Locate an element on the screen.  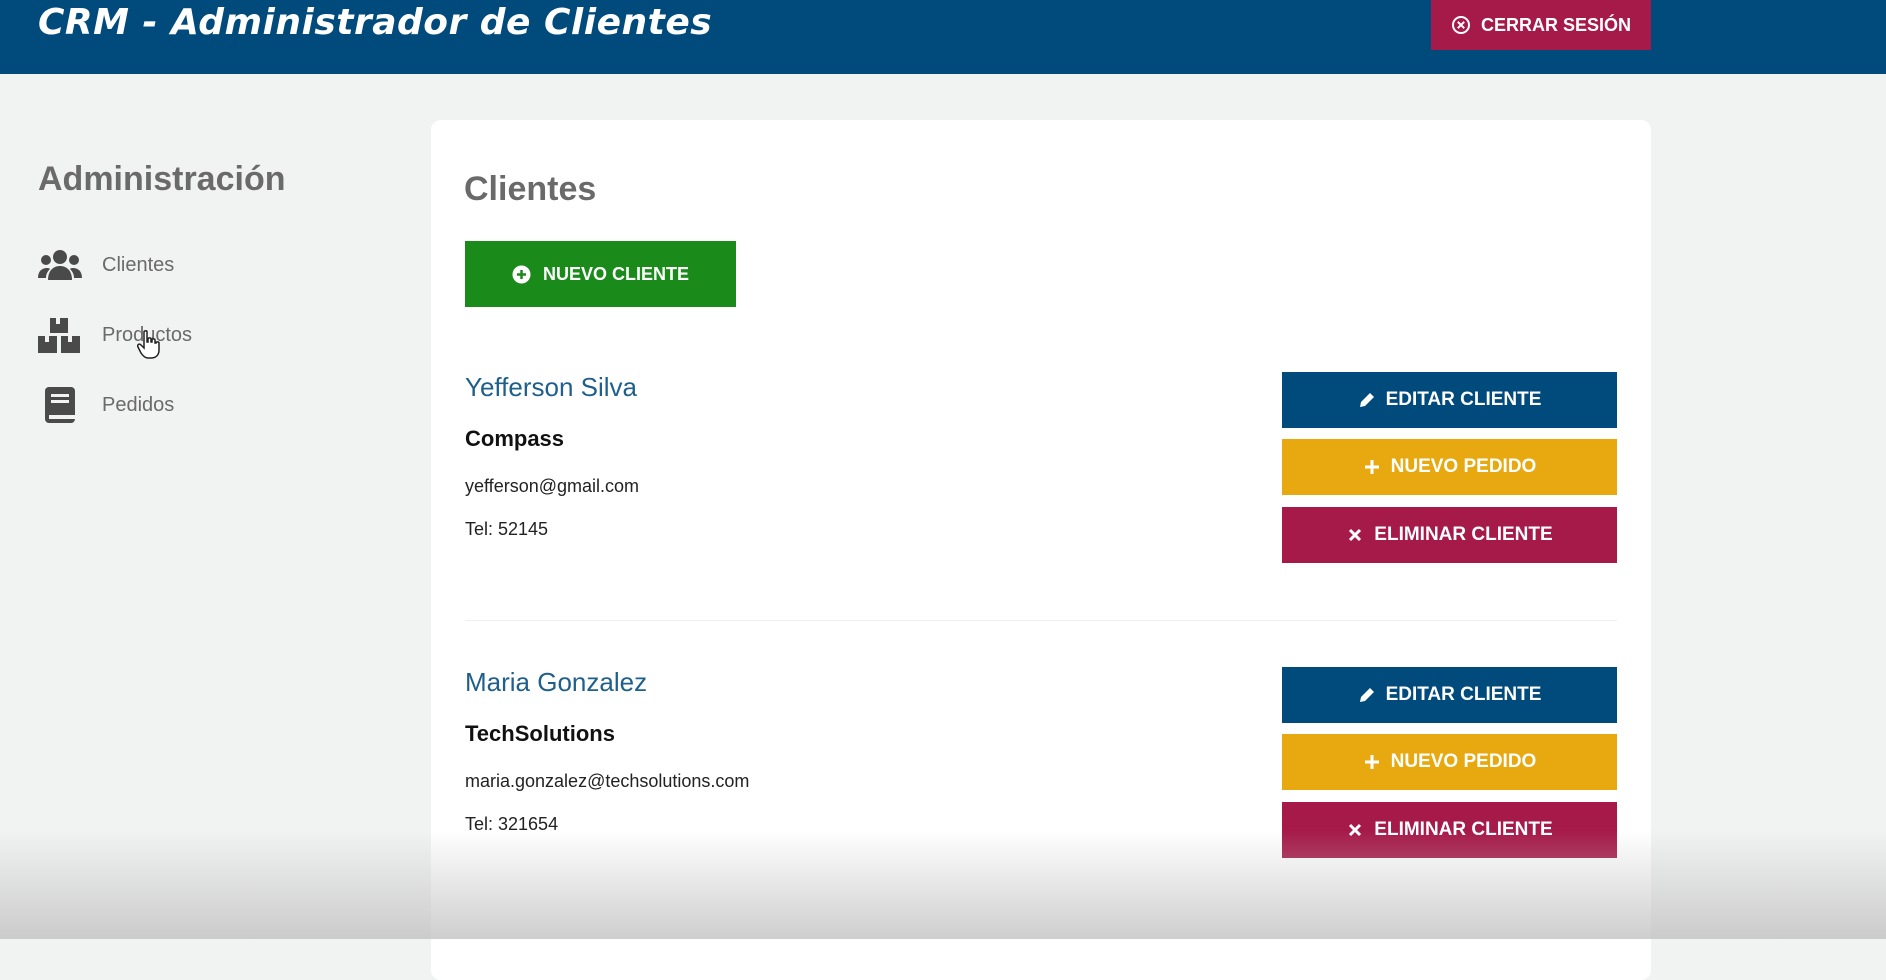
client-phone: Tel: 52145 is located at coordinates (507, 529).